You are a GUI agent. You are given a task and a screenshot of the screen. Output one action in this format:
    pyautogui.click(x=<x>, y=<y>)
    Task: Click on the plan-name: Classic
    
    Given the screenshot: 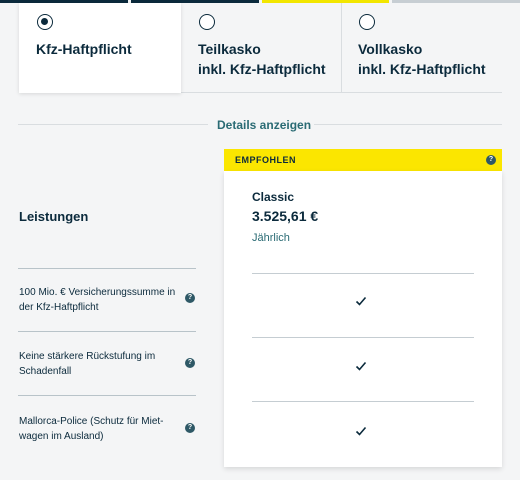 What is the action you would take?
    pyautogui.click(x=273, y=197)
    